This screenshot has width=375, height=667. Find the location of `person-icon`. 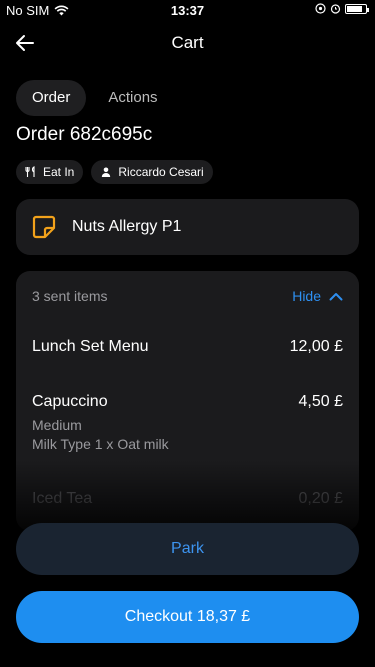

person-icon is located at coordinates (106, 172).